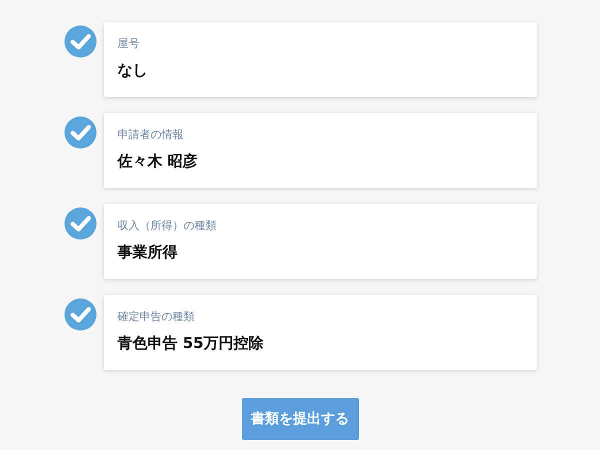  Describe the element at coordinates (191, 343) in the screenshot. I see `field-value: 青色申告 55万円控除` at that location.